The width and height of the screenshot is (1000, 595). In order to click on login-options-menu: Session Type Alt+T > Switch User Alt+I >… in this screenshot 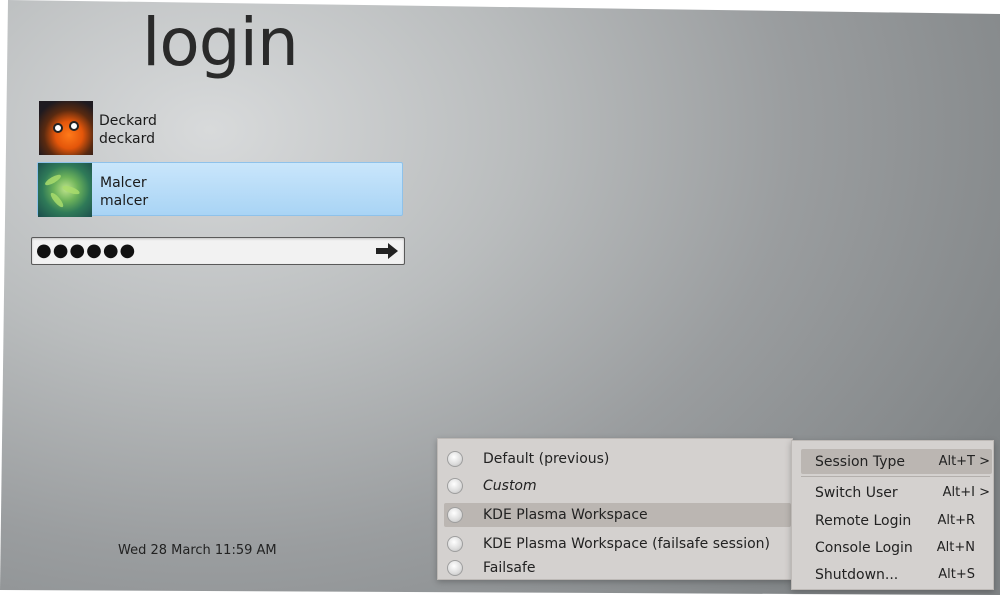, I will do `click(892, 515)`.